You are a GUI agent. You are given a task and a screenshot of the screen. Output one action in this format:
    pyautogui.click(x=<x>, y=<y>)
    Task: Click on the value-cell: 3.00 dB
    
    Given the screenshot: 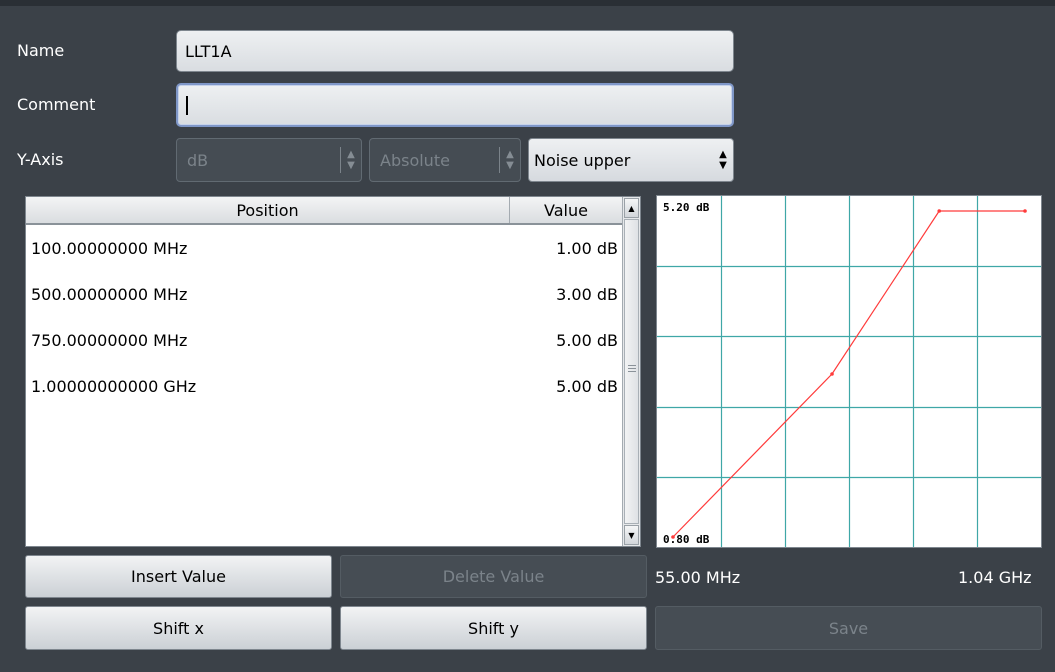 What is the action you would take?
    pyautogui.click(x=566, y=294)
    